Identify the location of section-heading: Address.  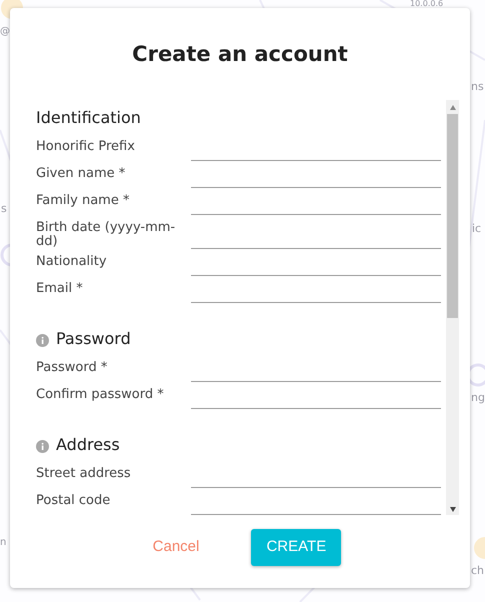
(88, 445).